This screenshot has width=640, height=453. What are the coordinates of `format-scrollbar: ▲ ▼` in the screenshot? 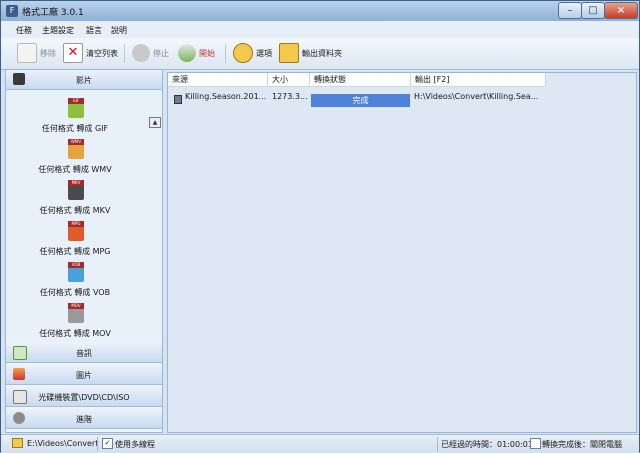 It's located at (154, 229).